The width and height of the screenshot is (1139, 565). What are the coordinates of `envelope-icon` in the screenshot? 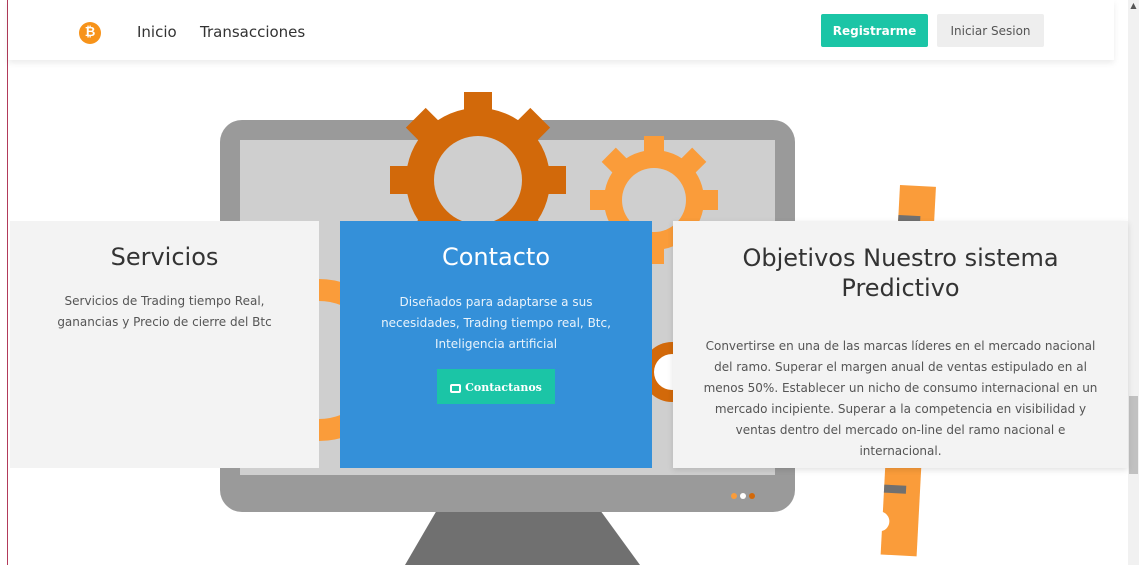 It's located at (456, 388).